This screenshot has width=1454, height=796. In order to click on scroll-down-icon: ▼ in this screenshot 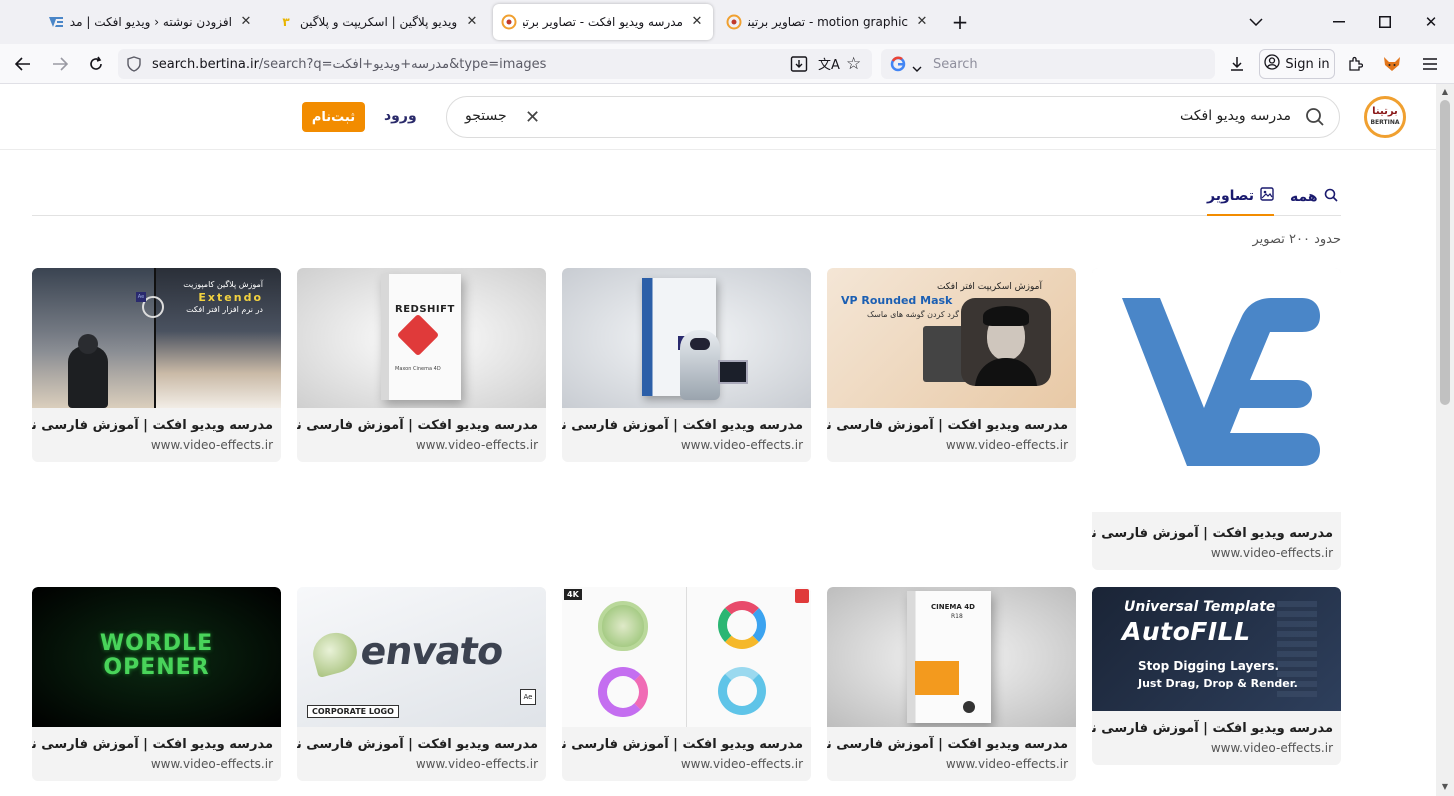, I will do `click(1445, 787)`.